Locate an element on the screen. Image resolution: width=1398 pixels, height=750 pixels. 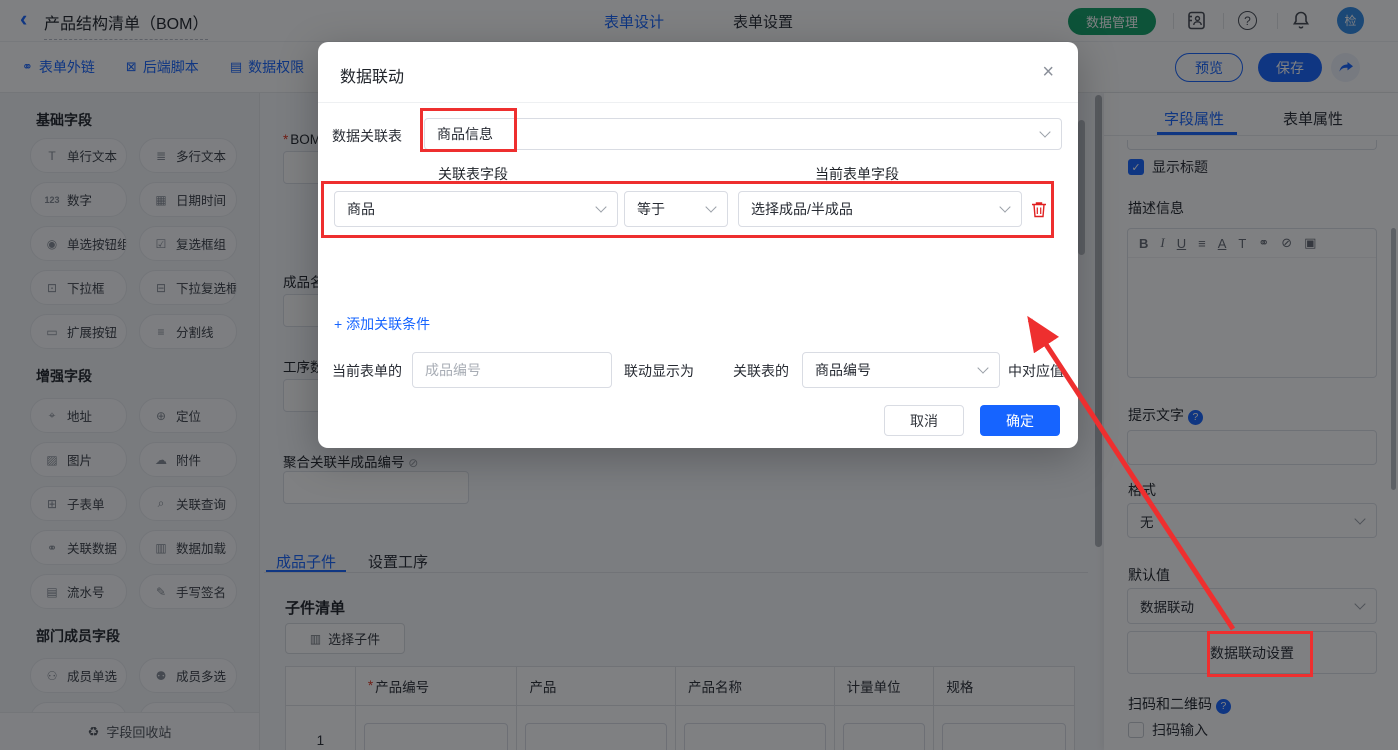
delete-condition-icon is located at coordinates (1039, 209).